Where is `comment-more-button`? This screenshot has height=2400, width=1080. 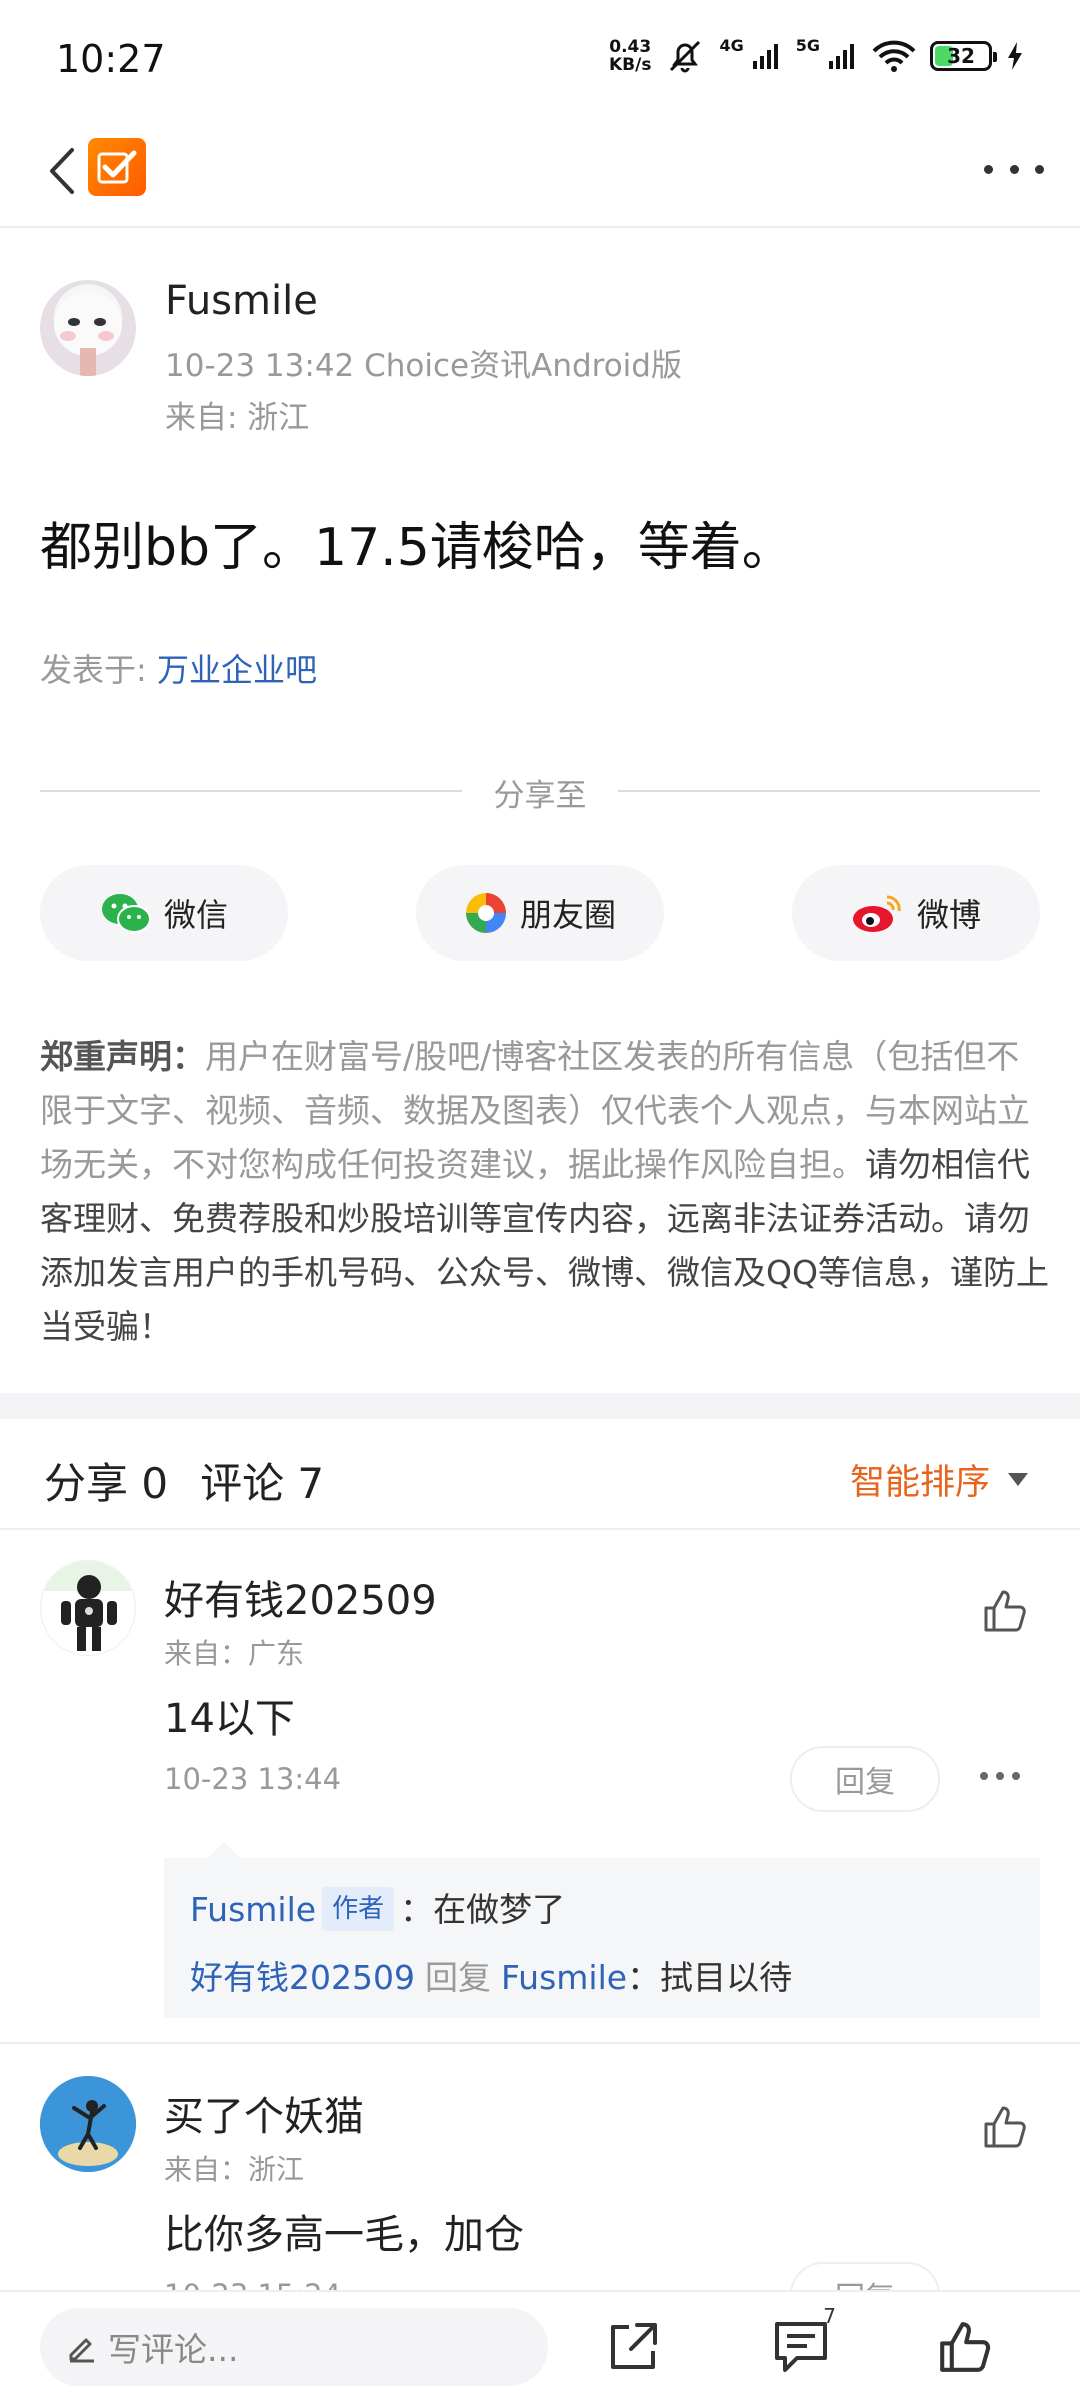 comment-more-button is located at coordinates (1000, 1777).